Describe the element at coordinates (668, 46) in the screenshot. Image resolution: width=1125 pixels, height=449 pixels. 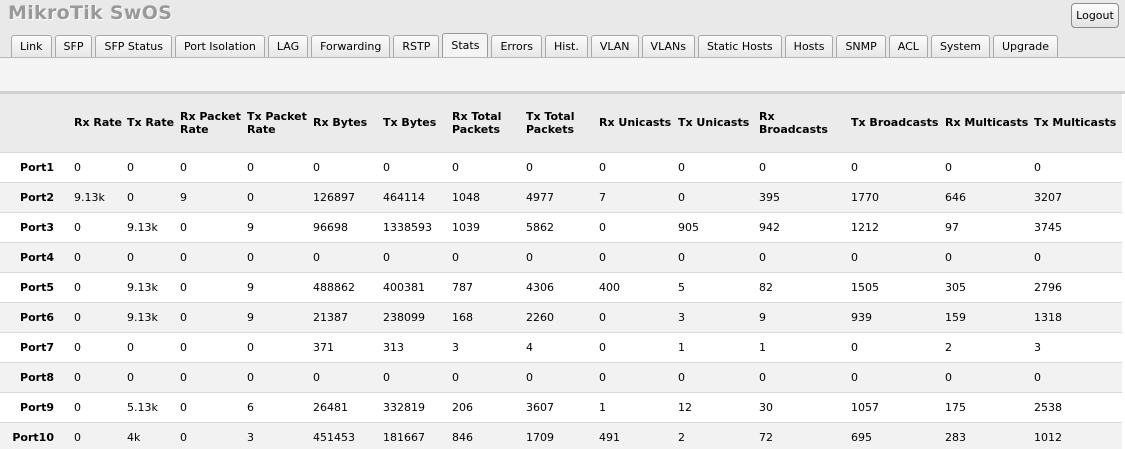
I see `tab-vlans: VLANs` at that location.